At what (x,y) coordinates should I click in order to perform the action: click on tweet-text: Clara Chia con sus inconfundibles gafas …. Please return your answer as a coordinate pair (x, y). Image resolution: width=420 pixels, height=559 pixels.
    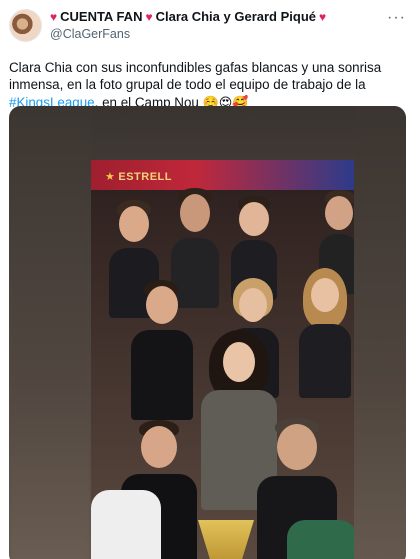
    Looking at the image, I should click on (209, 85).